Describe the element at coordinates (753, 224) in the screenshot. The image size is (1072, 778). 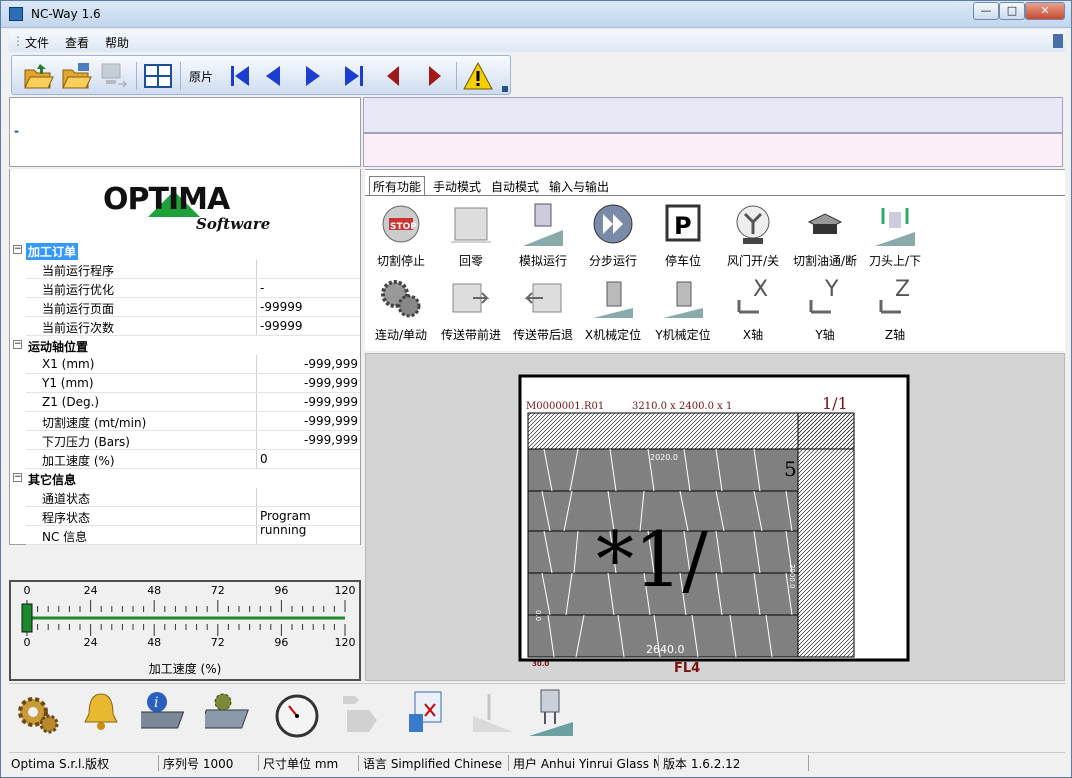
I see `fan-icon` at that location.